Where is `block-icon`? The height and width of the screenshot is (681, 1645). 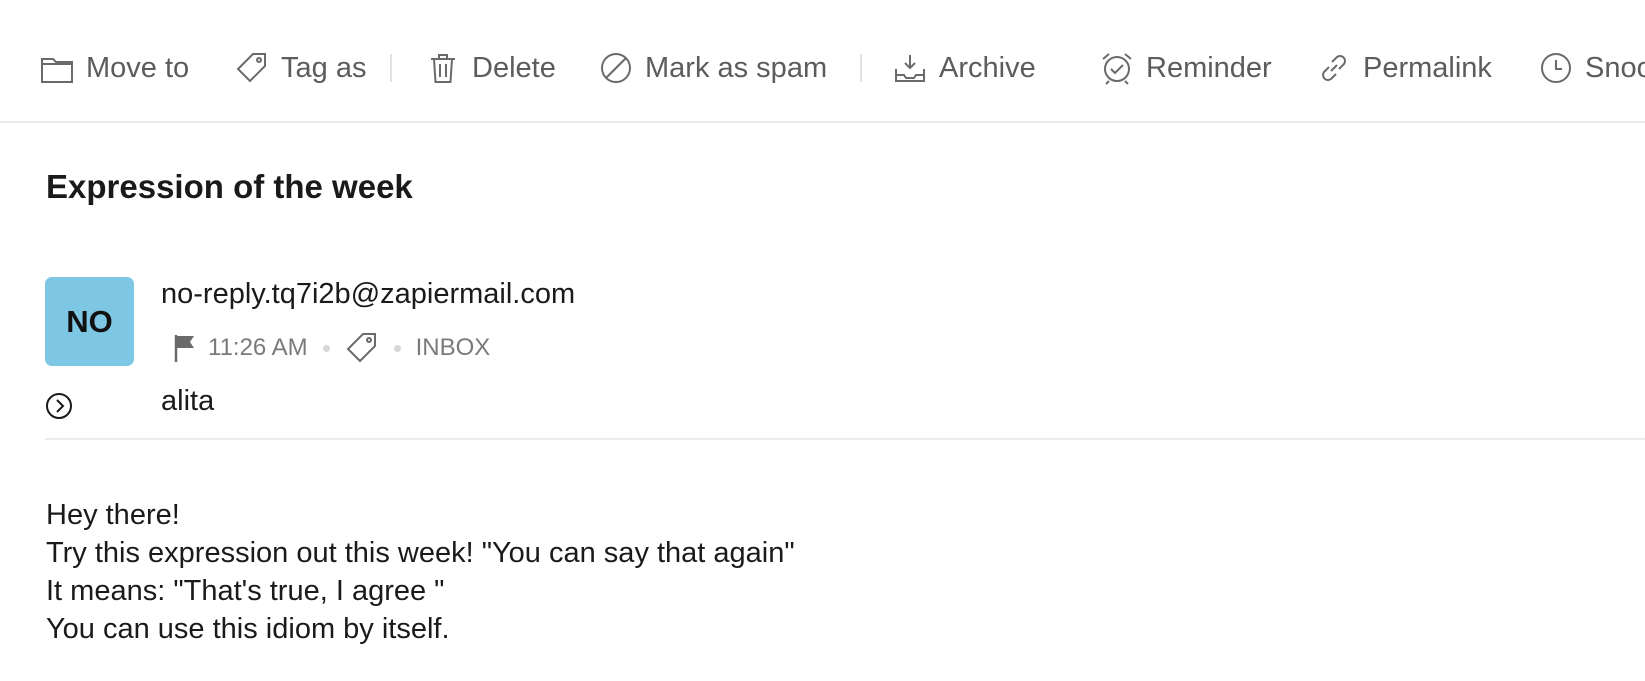 block-icon is located at coordinates (616, 68).